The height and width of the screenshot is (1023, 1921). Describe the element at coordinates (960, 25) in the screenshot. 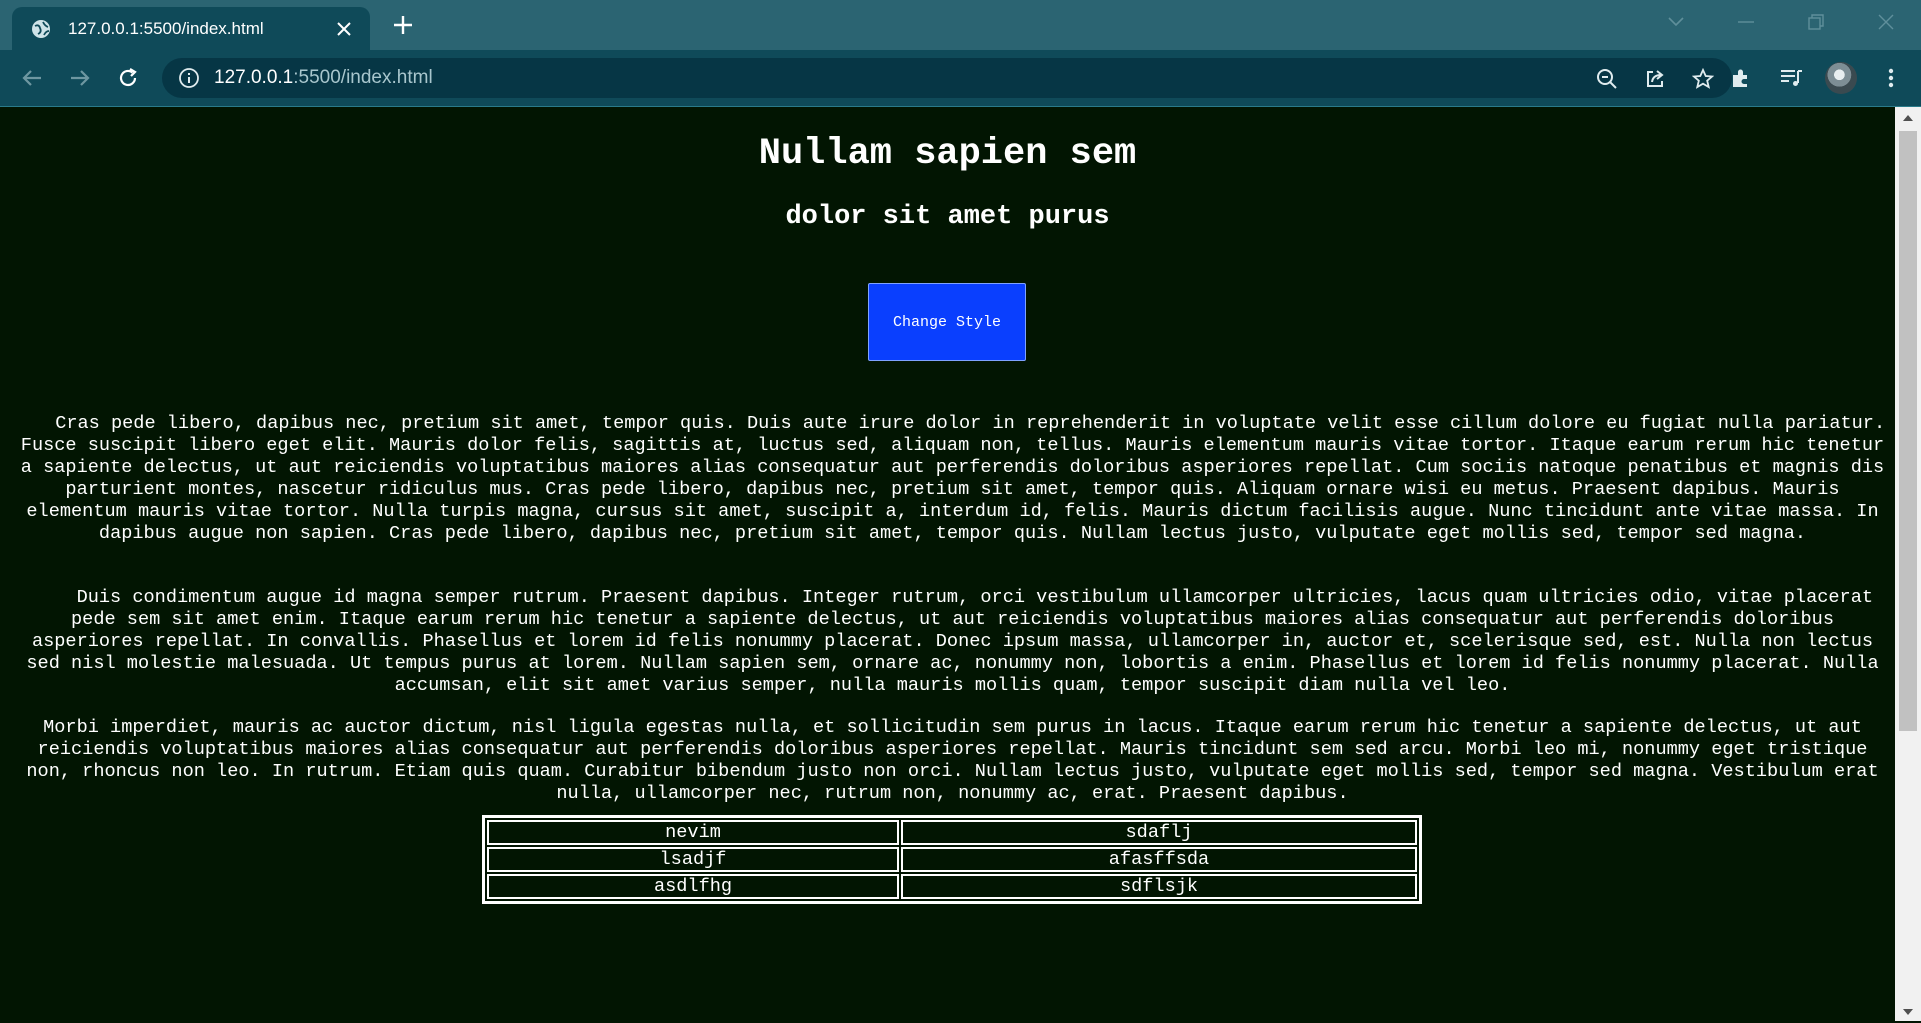

I see `tab-strip: 127.0.0.1:5500/index.html` at that location.